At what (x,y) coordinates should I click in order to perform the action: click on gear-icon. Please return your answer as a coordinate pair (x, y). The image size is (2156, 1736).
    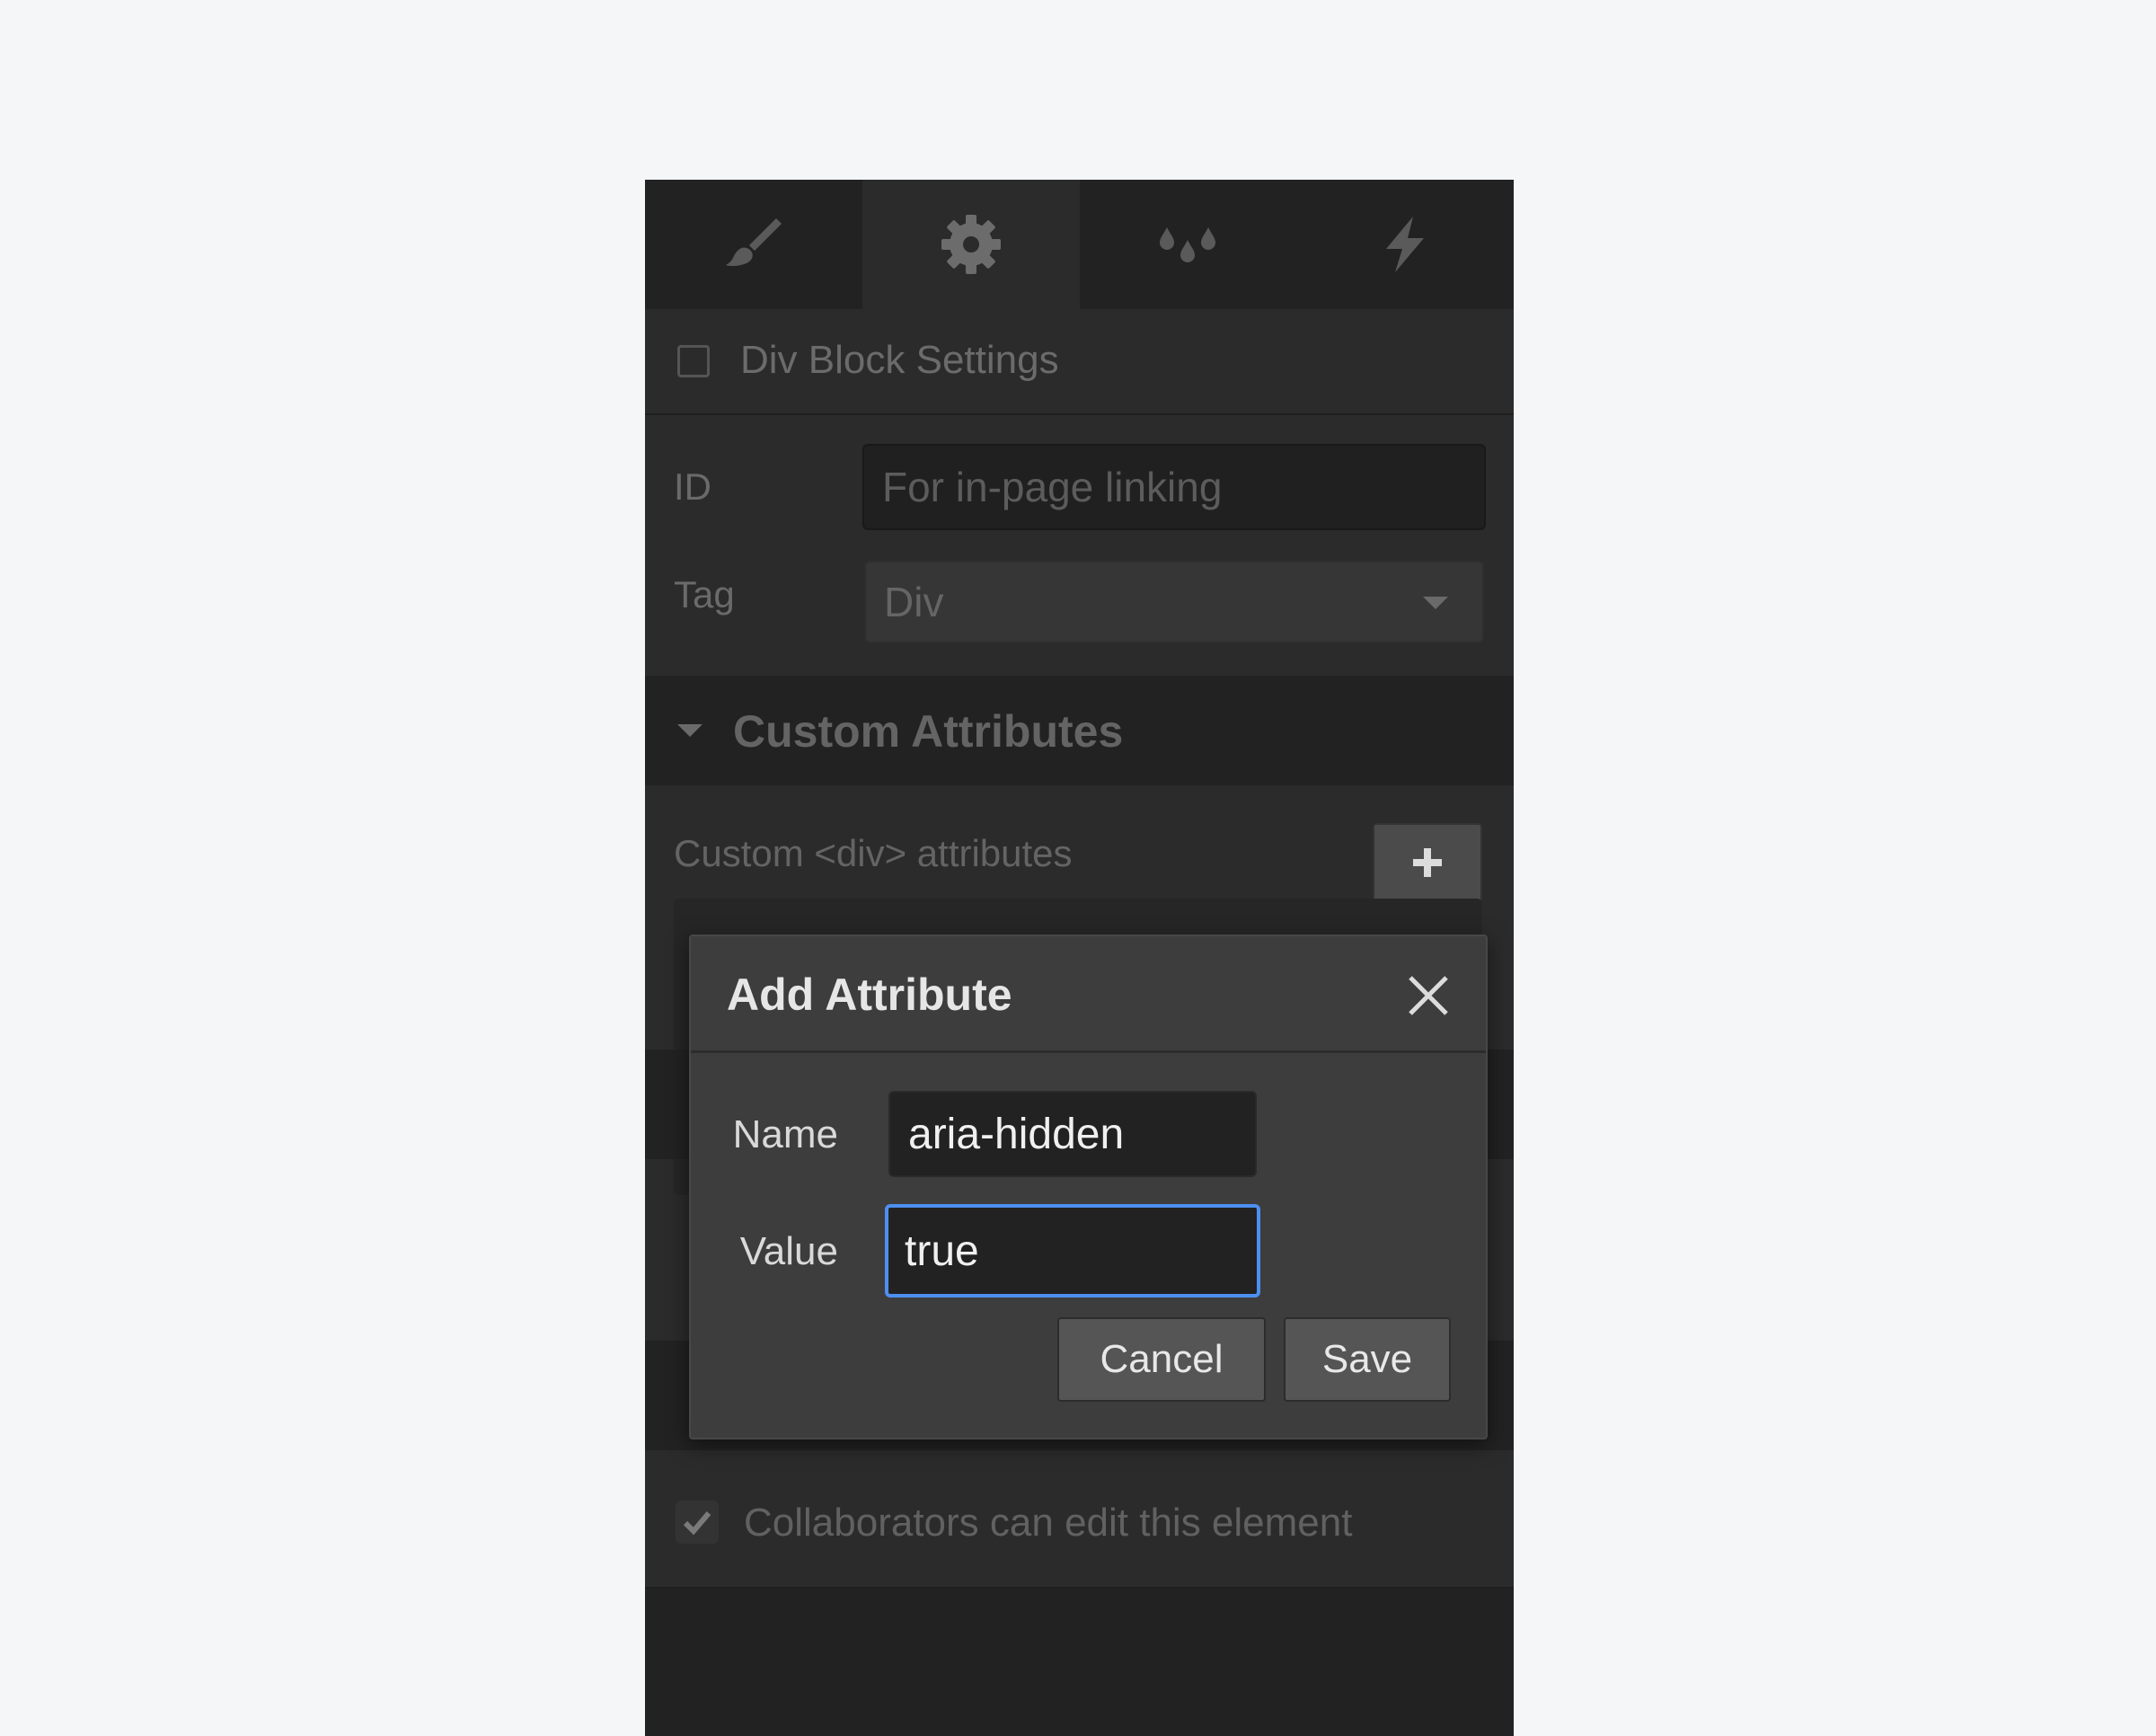
    Looking at the image, I should click on (971, 244).